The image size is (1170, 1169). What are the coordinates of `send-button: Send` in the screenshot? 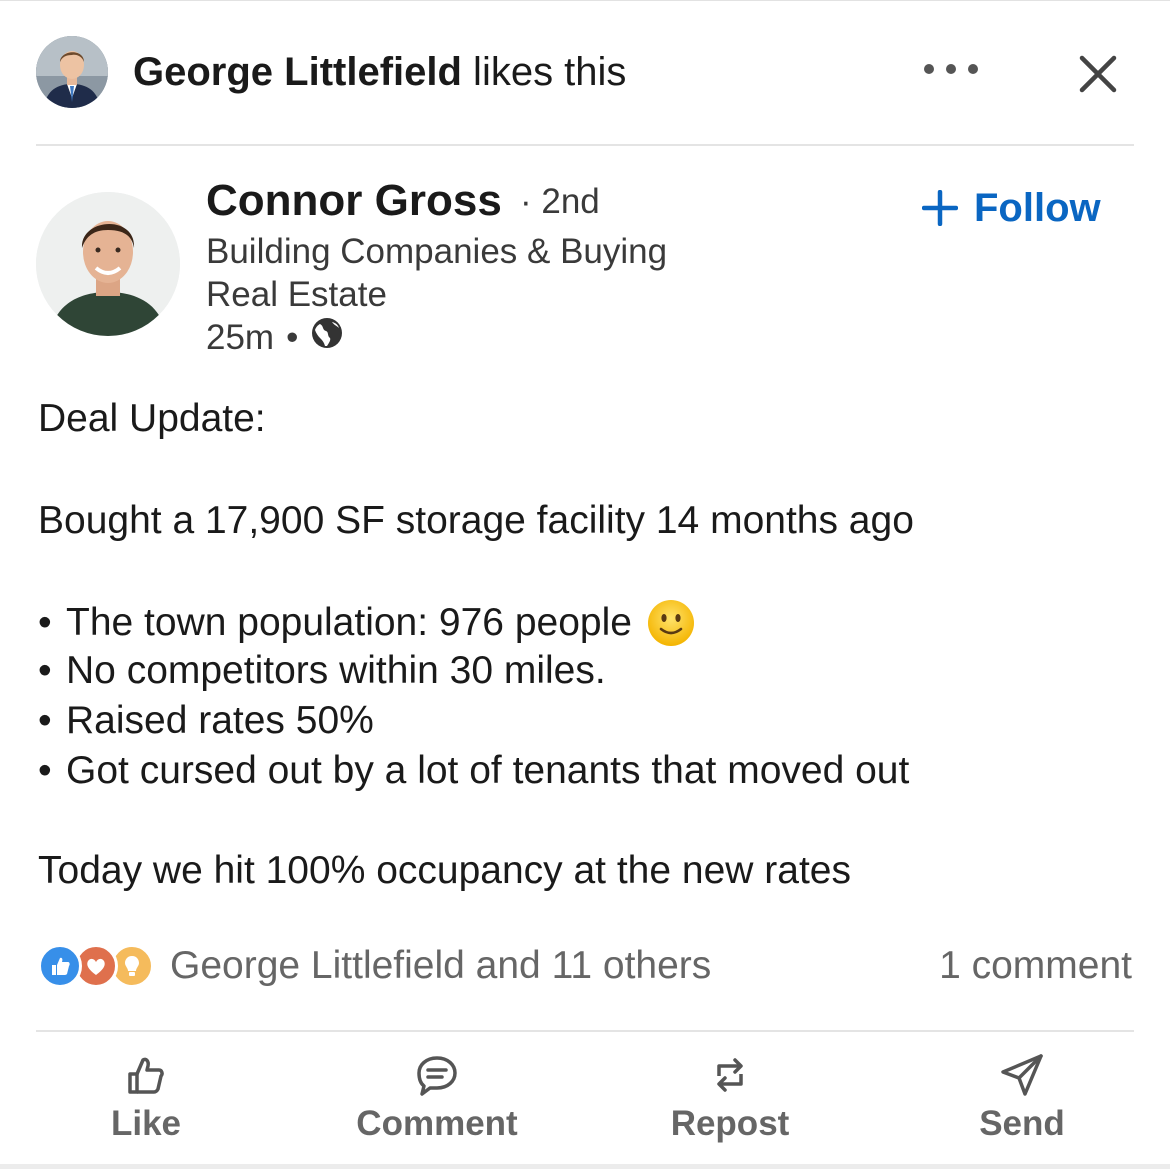 It's located at (1022, 1100).